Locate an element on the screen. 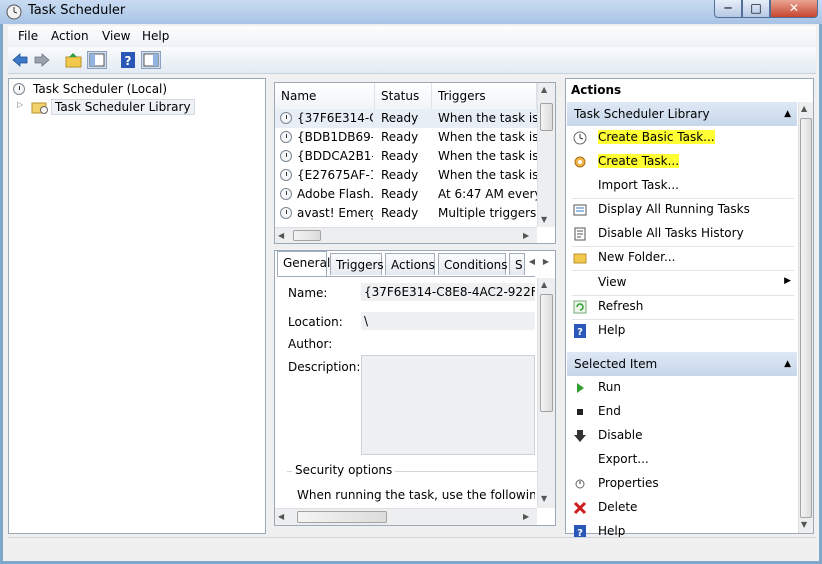 The height and width of the screenshot is (564, 822). table-row: {37F6E314-C... Ready When the task is cr is located at coordinates (406, 118).